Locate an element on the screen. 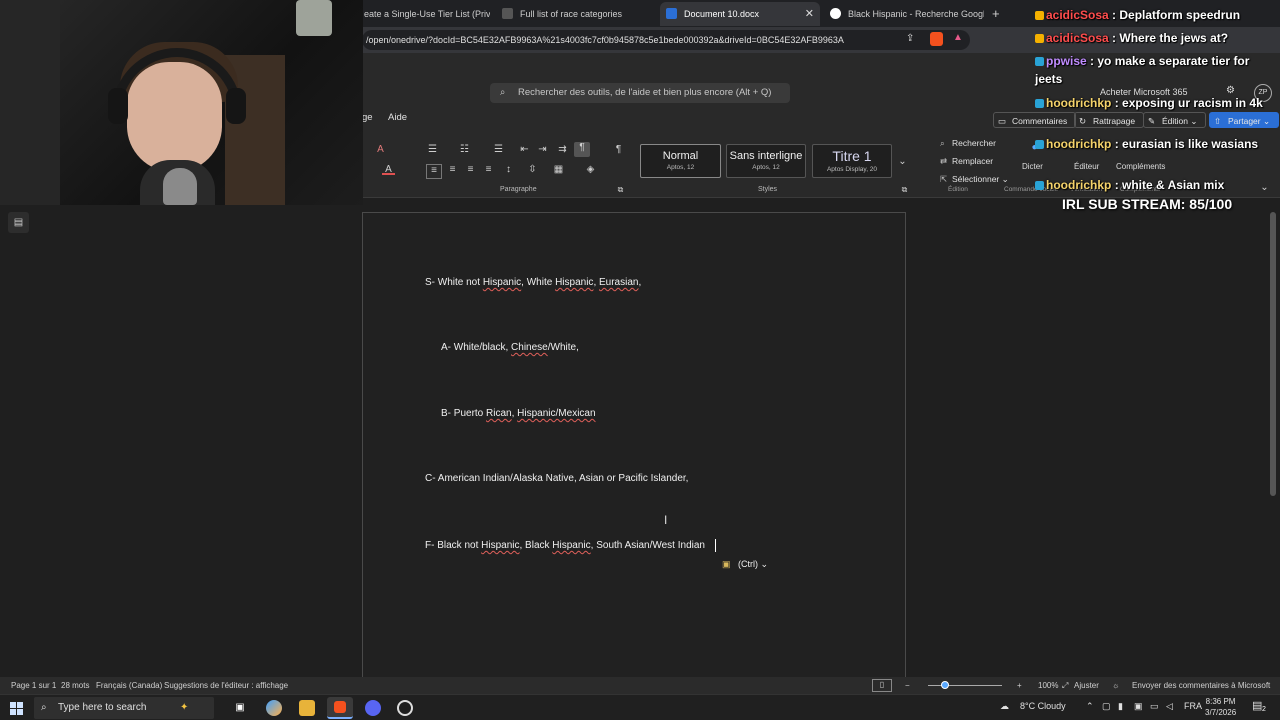 This screenshot has height=720, width=1280. tab-label: Full list of race categories is located at coordinates (571, 14).